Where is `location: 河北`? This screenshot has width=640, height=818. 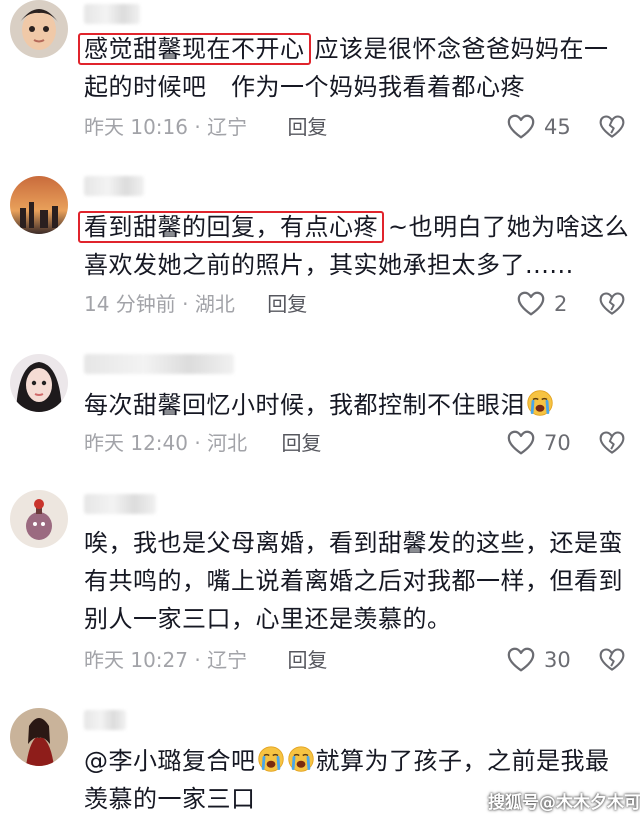
location: 河北 is located at coordinates (227, 443).